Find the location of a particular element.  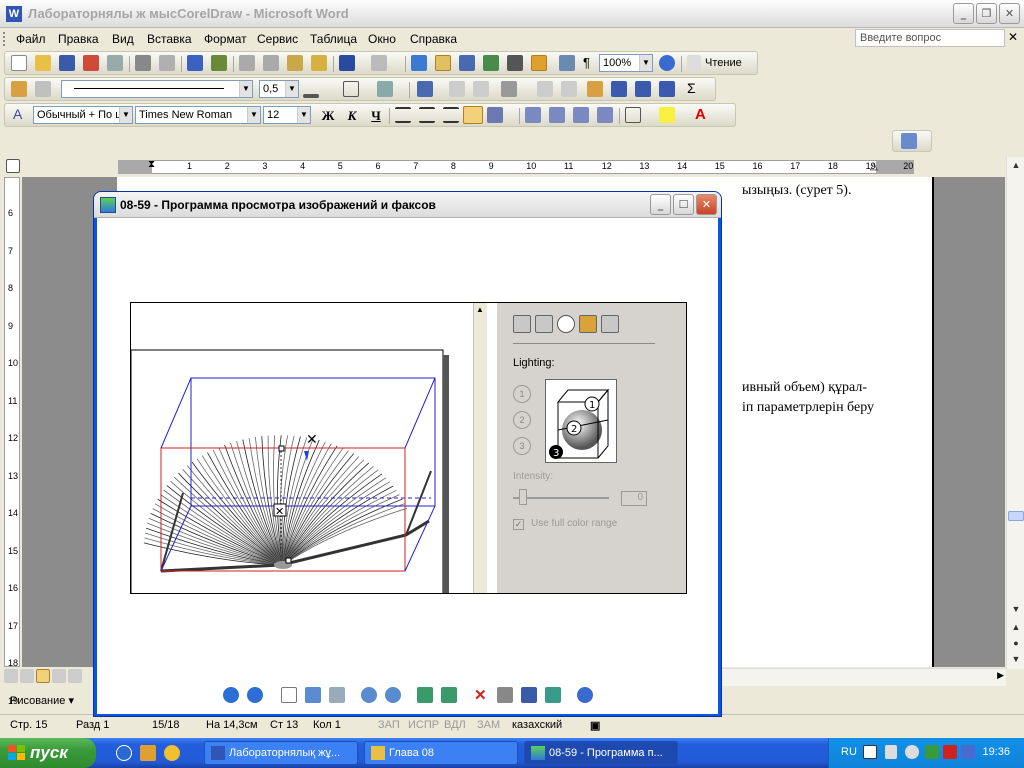

menu-help: Справка is located at coordinates (433, 39).